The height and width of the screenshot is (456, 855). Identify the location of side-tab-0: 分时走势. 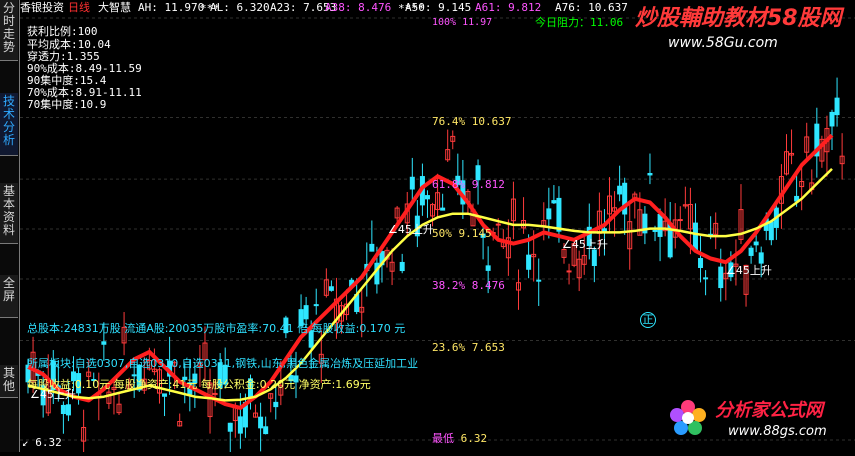
(9, 30).